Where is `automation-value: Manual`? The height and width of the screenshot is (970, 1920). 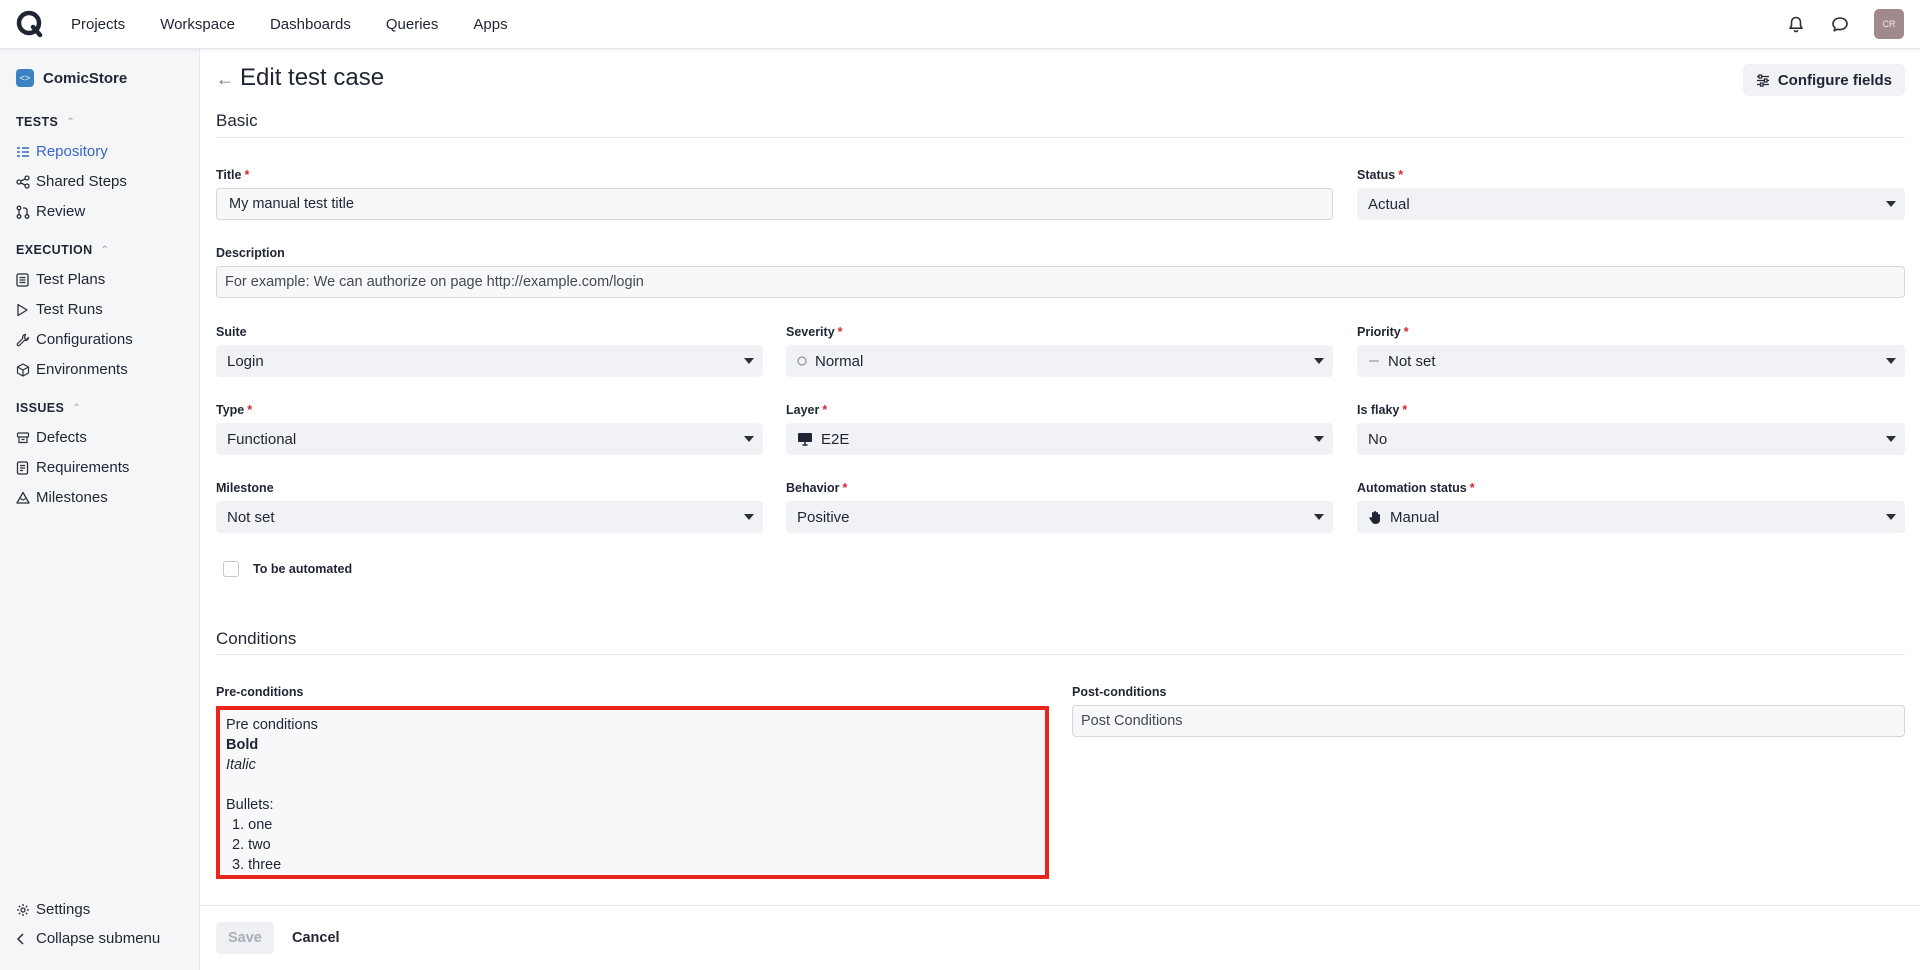 automation-value: Manual is located at coordinates (1415, 517).